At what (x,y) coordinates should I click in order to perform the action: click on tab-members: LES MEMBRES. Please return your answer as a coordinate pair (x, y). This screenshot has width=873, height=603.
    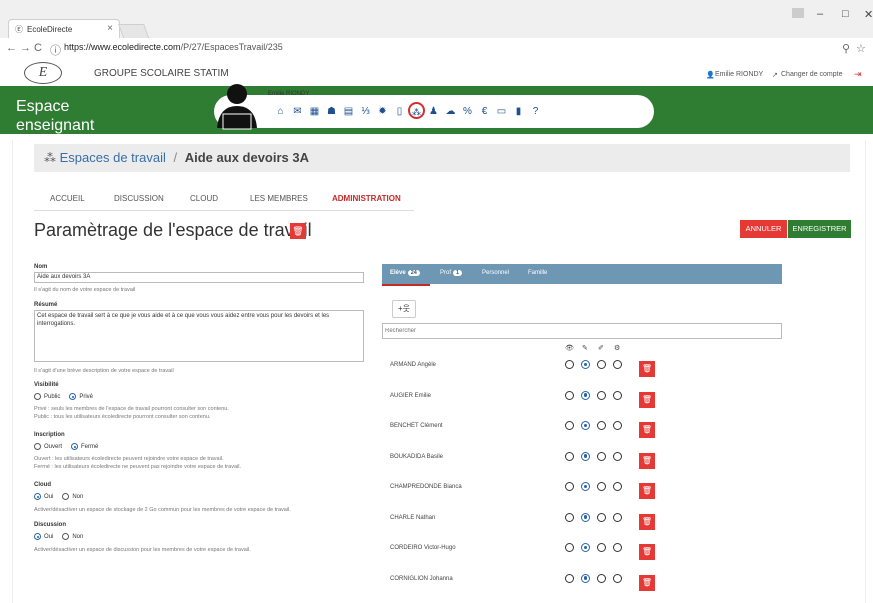
    Looking at the image, I should click on (279, 198).